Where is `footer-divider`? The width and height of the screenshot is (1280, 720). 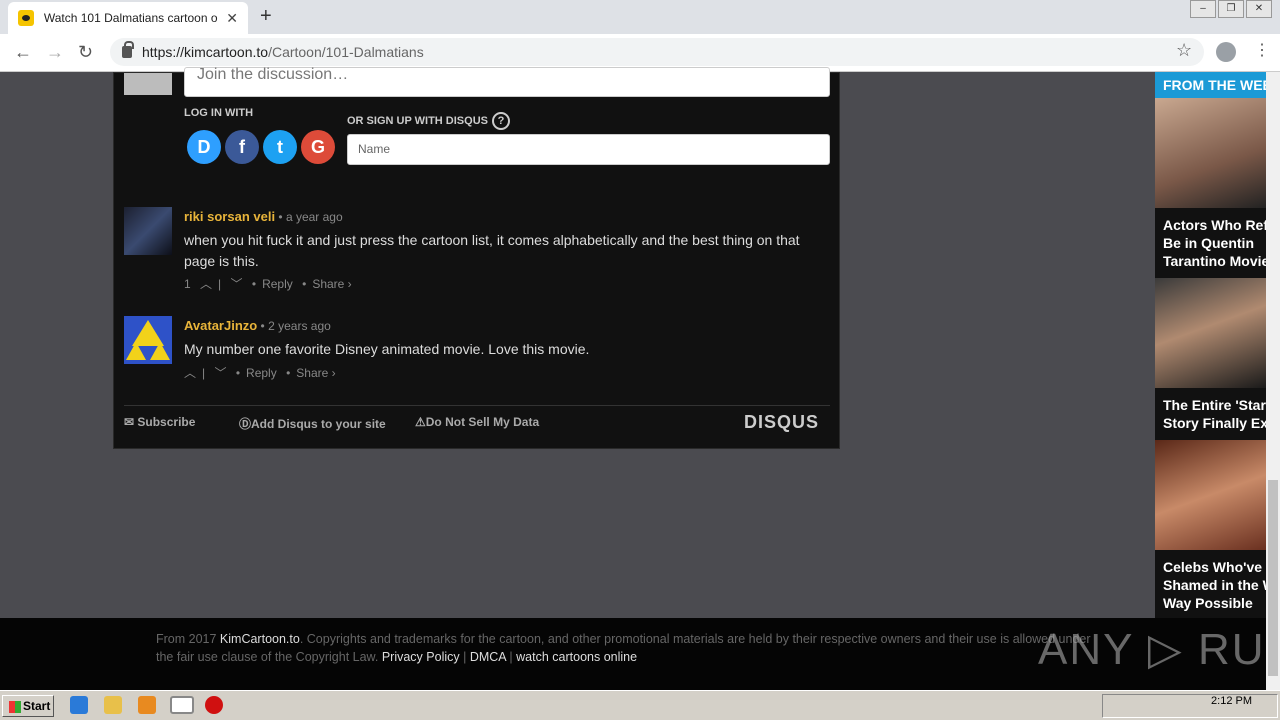
footer-divider is located at coordinates (477, 405).